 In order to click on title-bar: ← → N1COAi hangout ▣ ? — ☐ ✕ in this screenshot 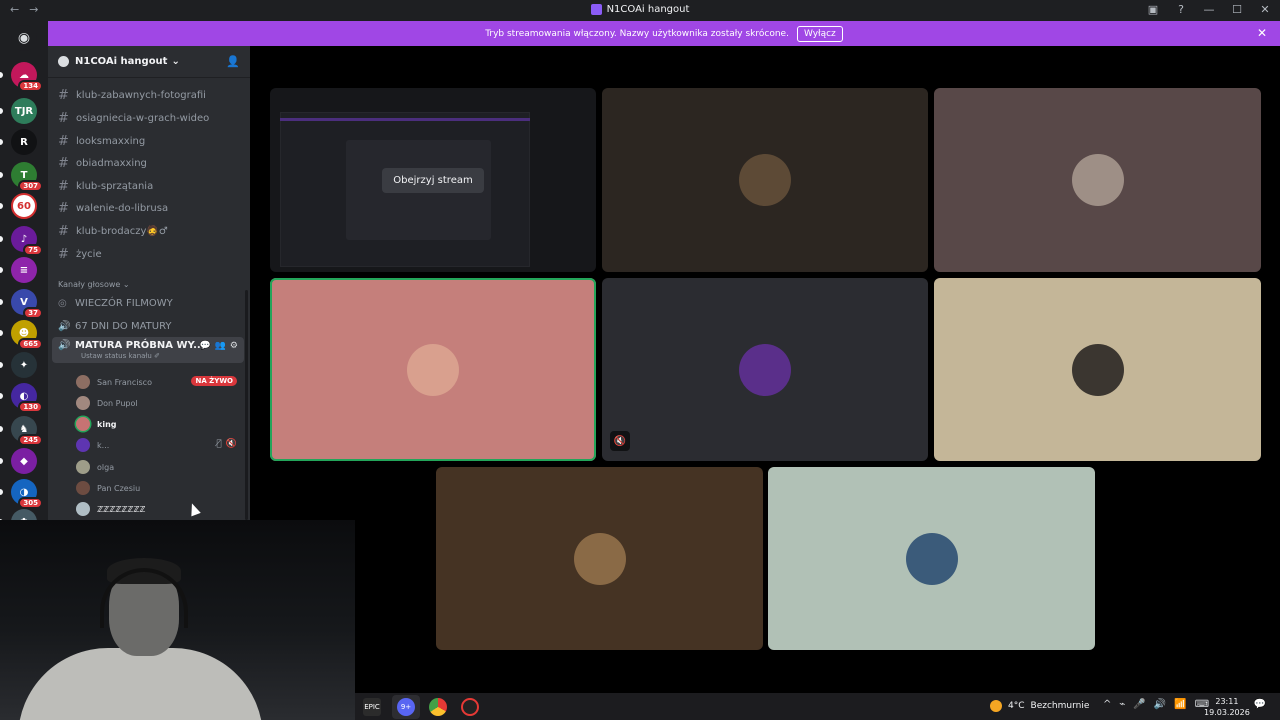, I will do `click(640, 10)`.